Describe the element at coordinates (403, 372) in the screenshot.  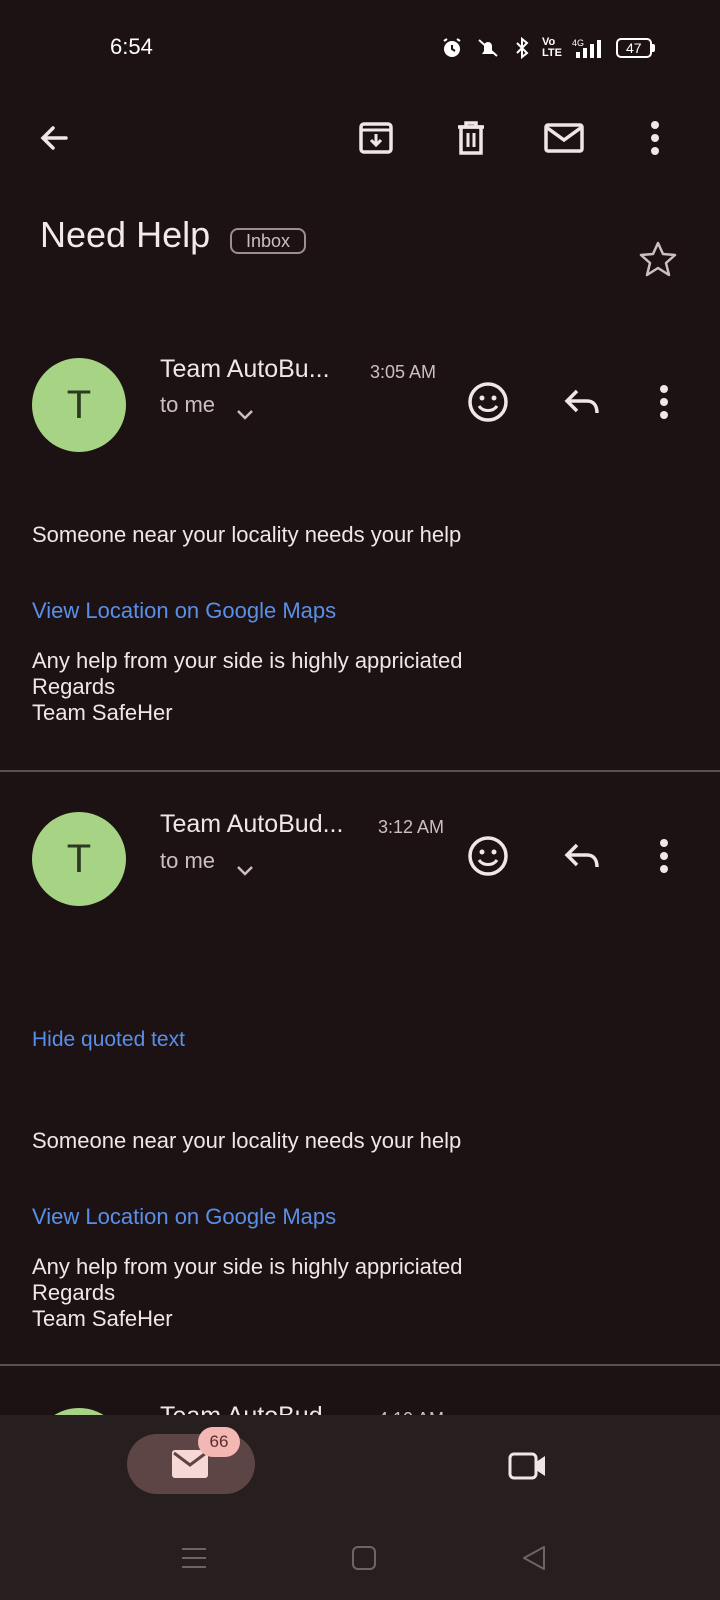
I see `message-time: 3:05 AM` at that location.